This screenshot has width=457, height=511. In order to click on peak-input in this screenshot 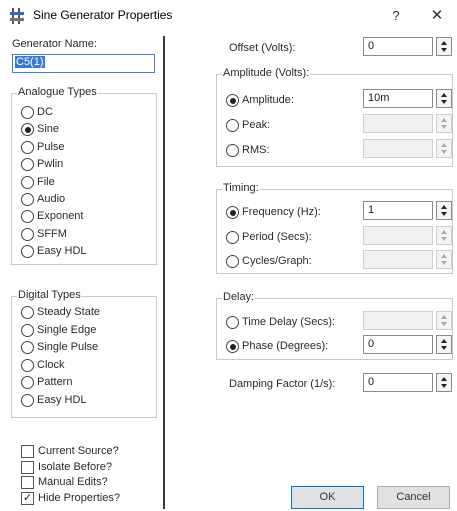, I will do `click(398, 123)`.